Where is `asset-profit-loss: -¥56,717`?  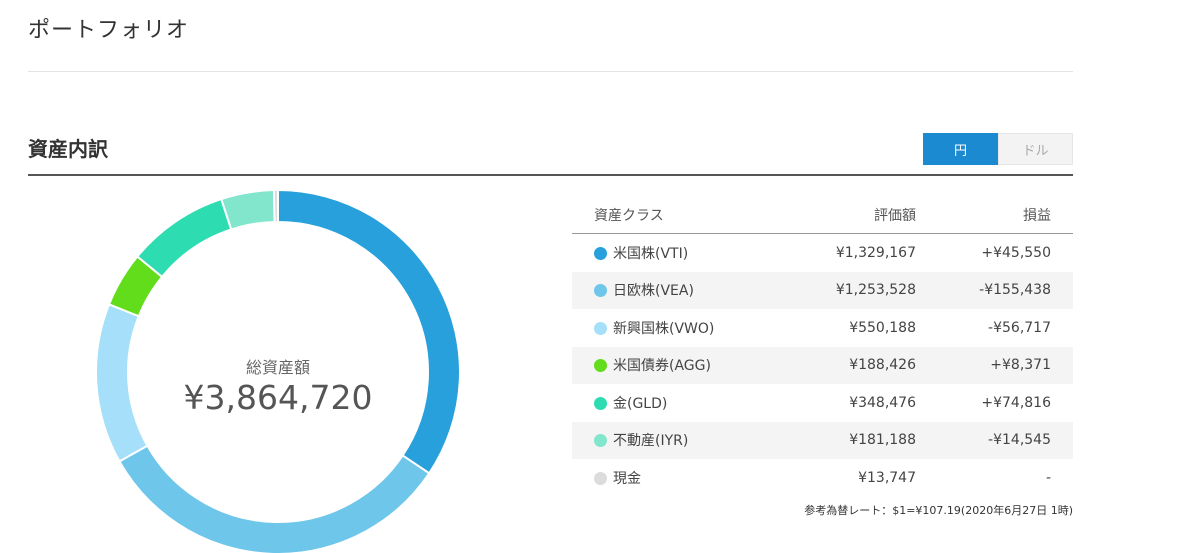
asset-profit-loss: -¥56,717 is located at coordinates (1019, 327).